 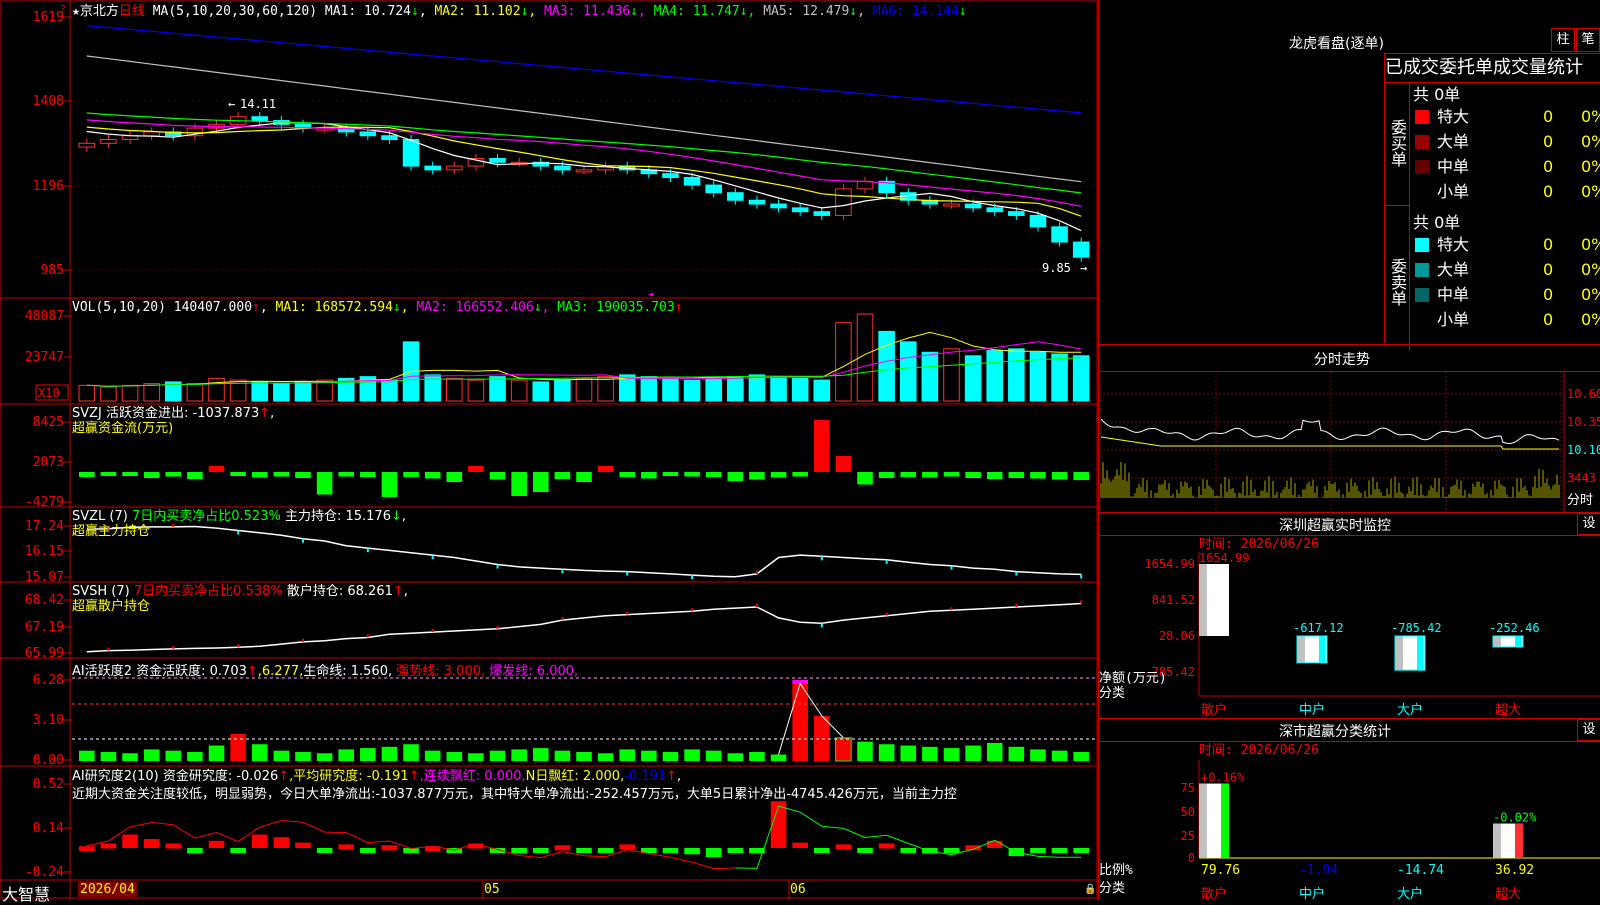 I want to click on sh-bar-shade, so click(x=1203, y=820).